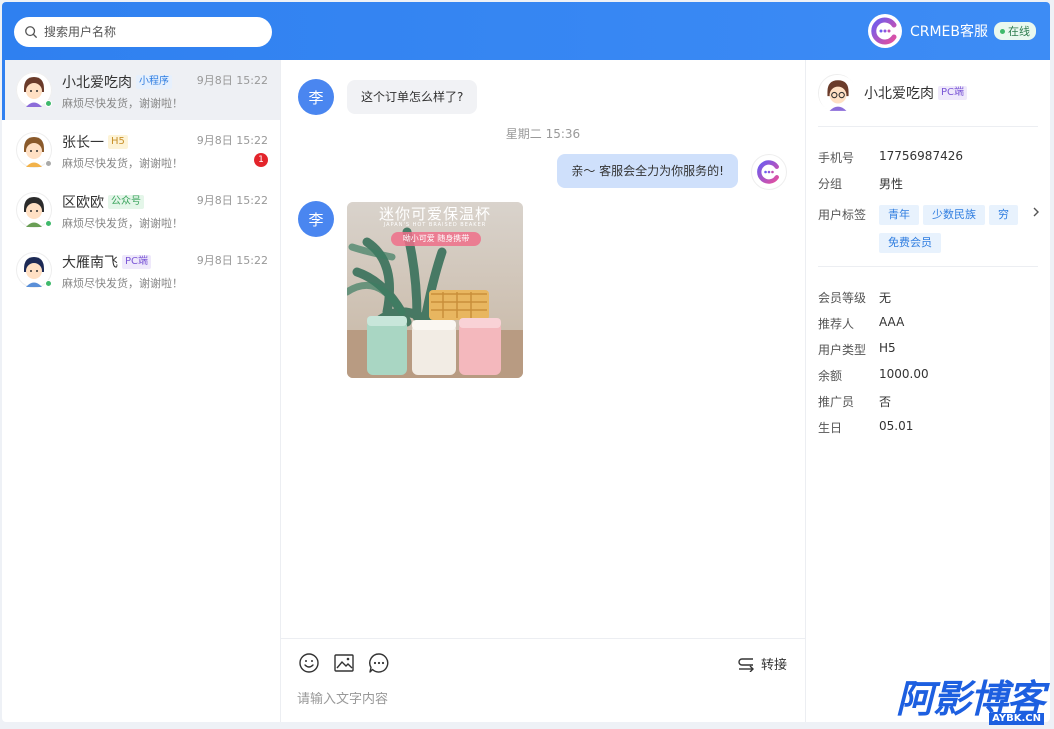 Image resolution: width=1054 pixels, height=729 pixels. I want to click on transfer-button: 转接, so click(762, 663).